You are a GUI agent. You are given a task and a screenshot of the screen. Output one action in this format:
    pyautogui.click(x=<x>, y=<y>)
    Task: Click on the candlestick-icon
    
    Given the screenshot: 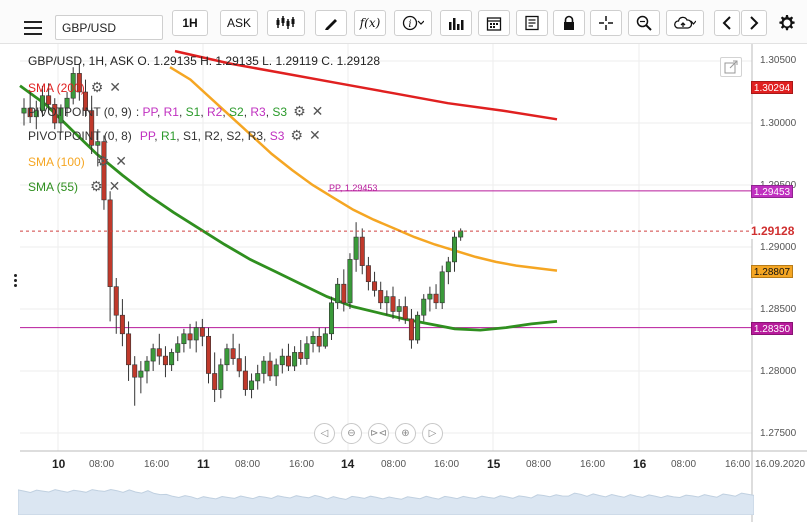 What is the action you would take?
    pyautogui.click(x=285, y=22)
    